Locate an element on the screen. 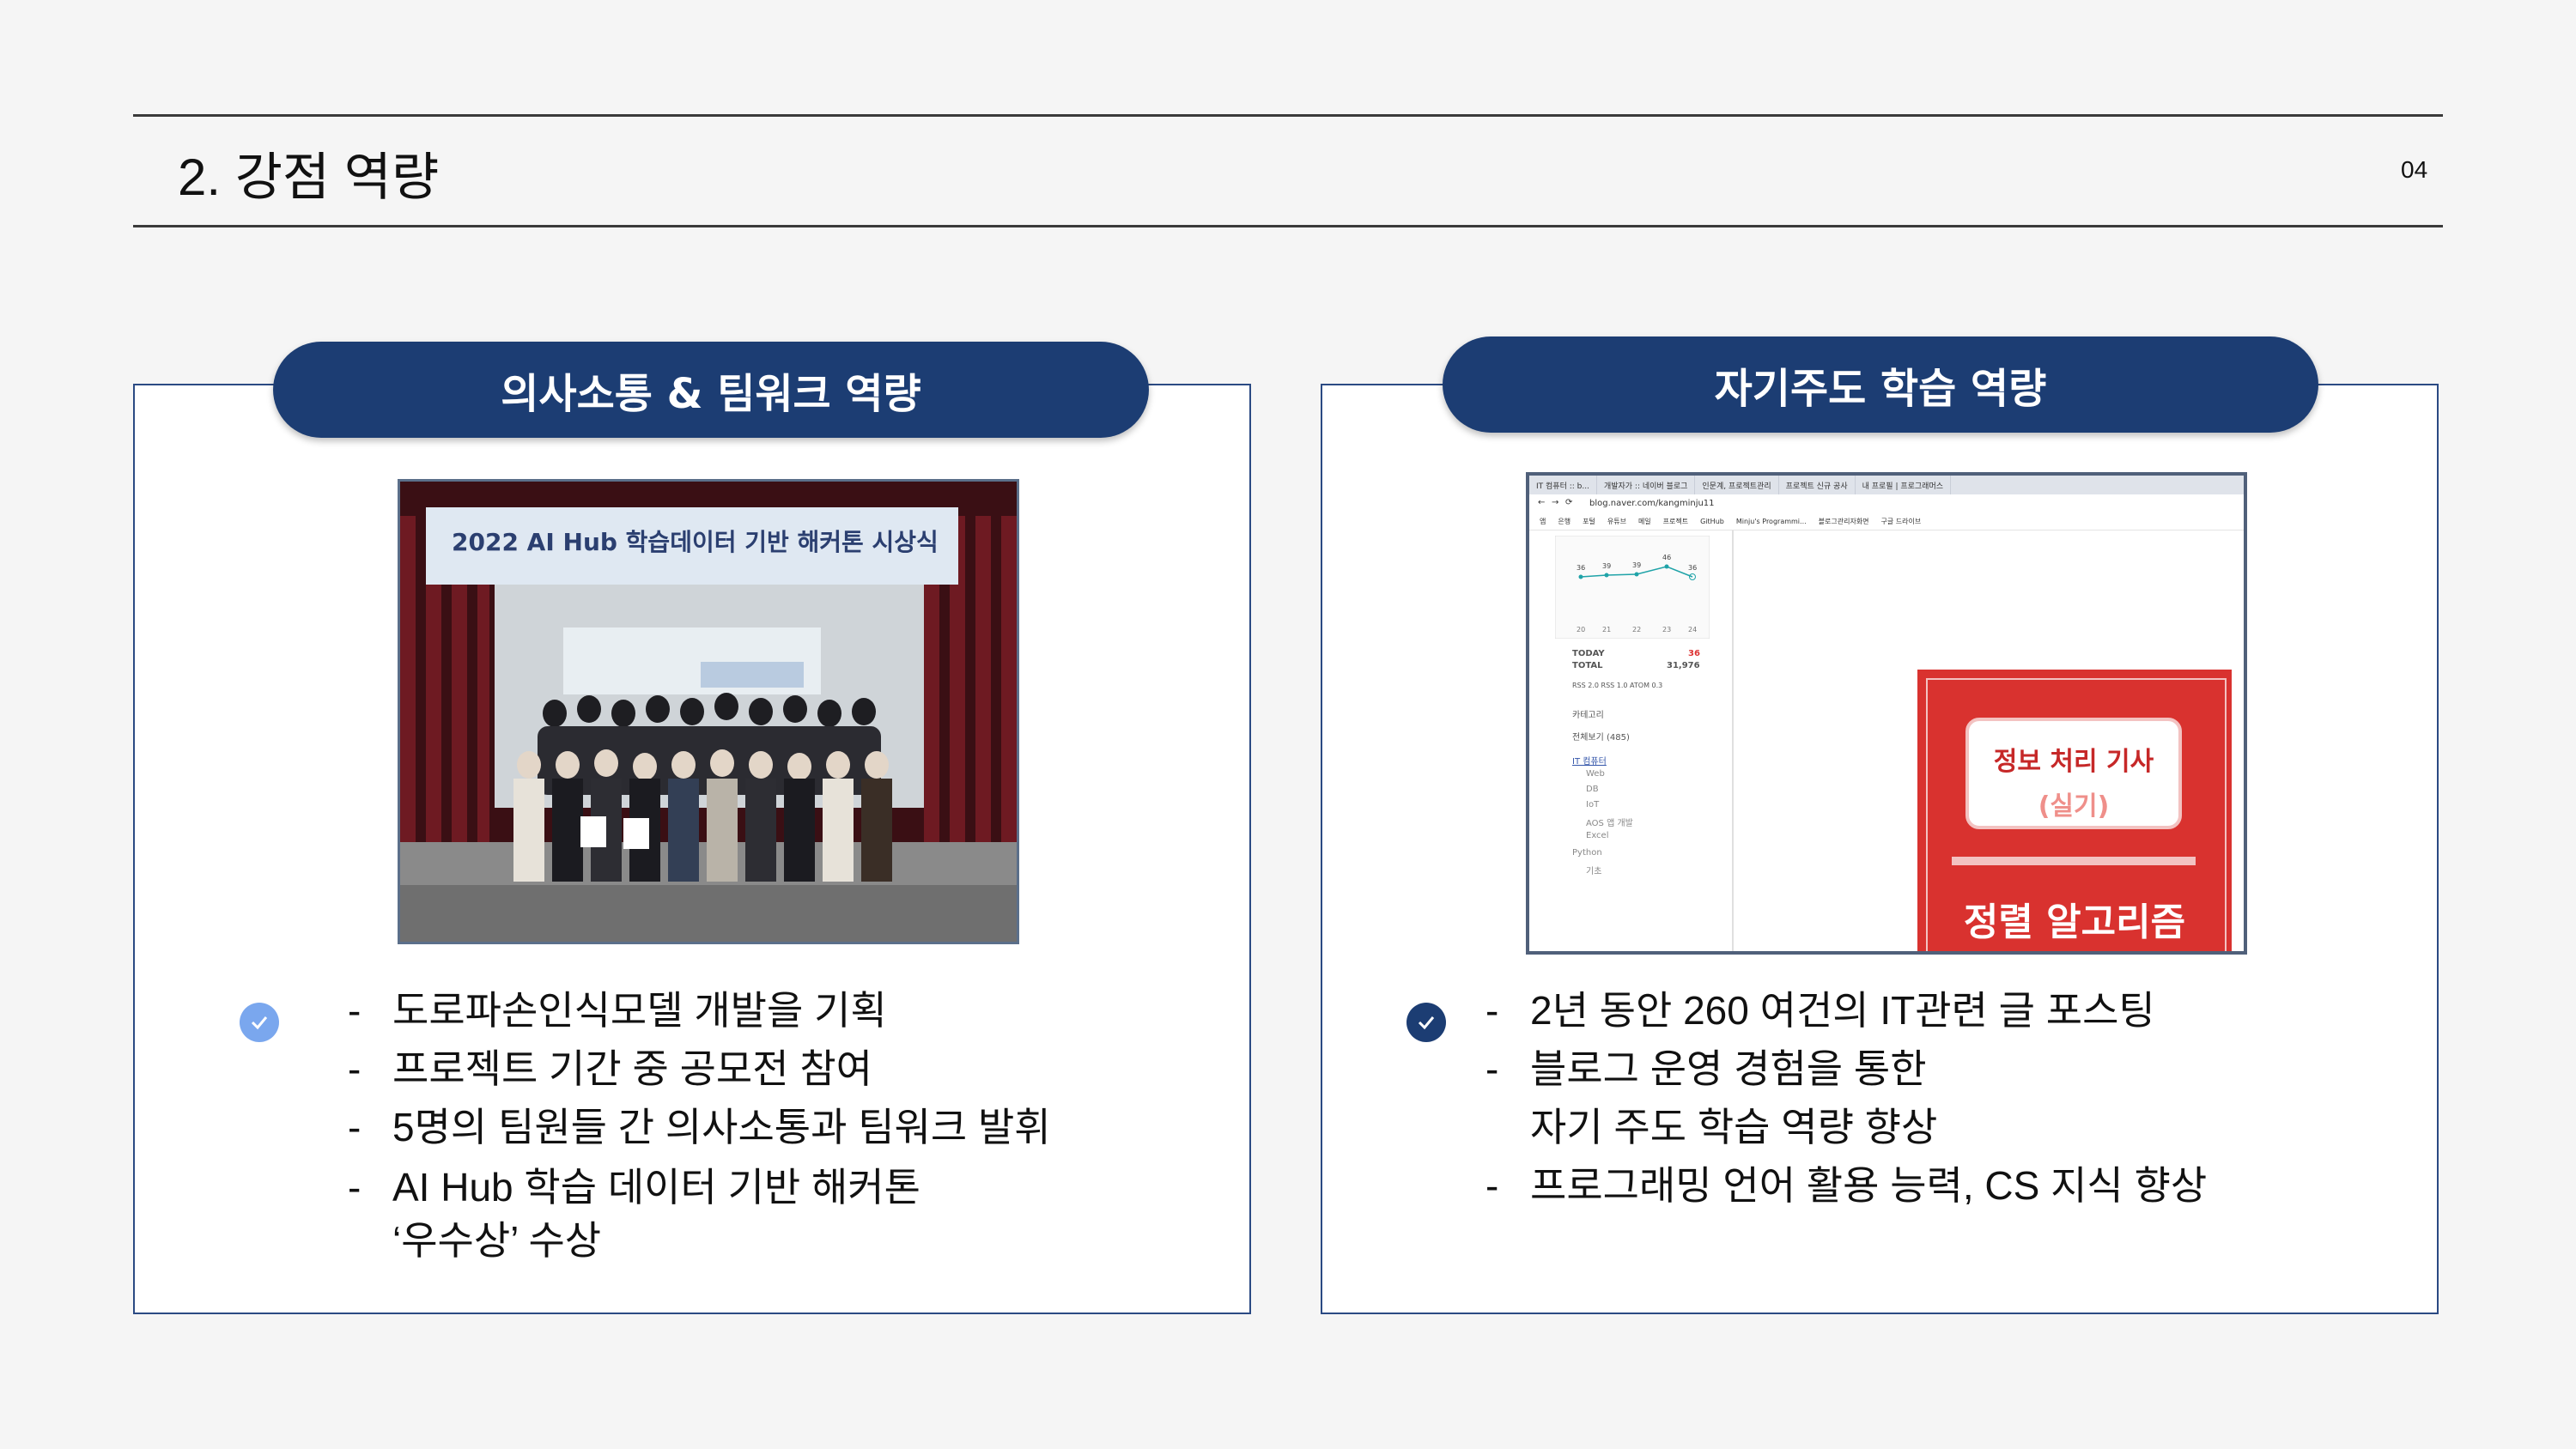 The width and height of the screenshot is (2576, 1449). svg-text: 23 is located at coordinates (1667, 630).